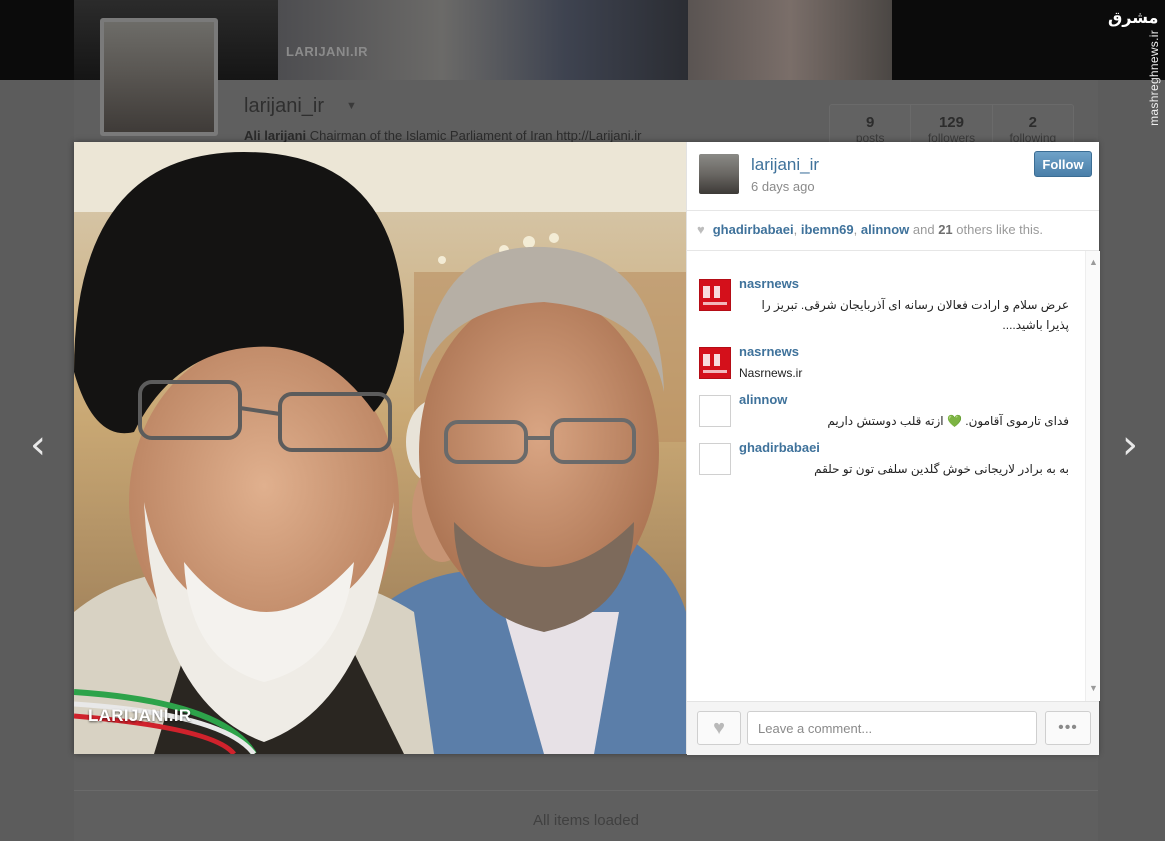 This screenshot has width=1165, height=841. What do you see at coordinates (870, 122) in the screenshot?
I see `stat-value: 9` at bounding box center [870, 122].